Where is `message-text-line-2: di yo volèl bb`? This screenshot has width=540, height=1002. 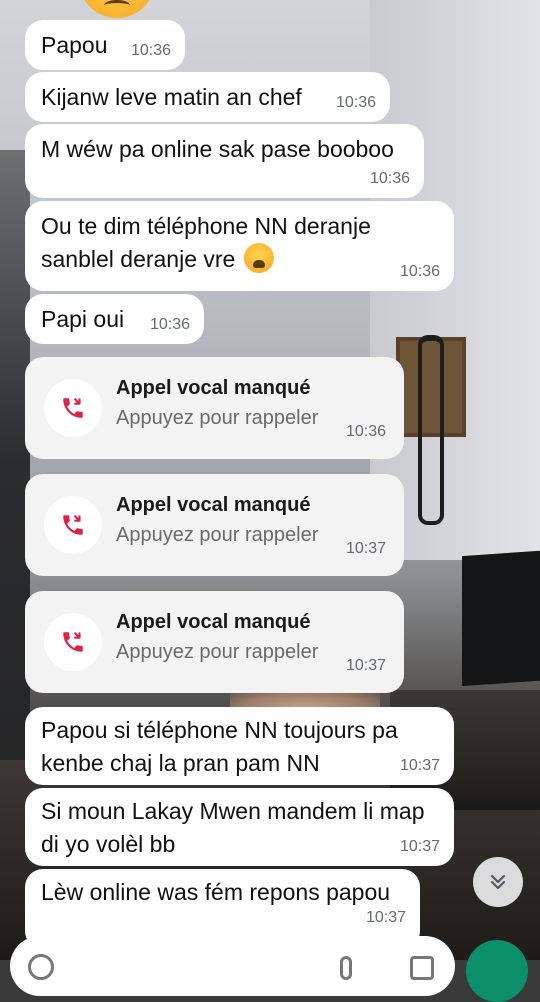 message-text-line-2: di yo volèl bb is located at coordinates (108, 844).